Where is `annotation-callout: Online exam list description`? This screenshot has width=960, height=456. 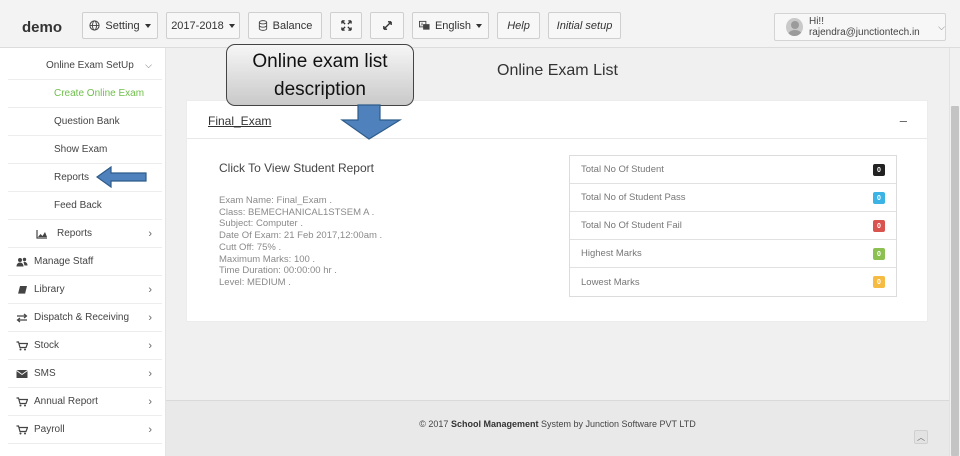
annotation-callout: Online exam list description is located at coordinates (320, 75).